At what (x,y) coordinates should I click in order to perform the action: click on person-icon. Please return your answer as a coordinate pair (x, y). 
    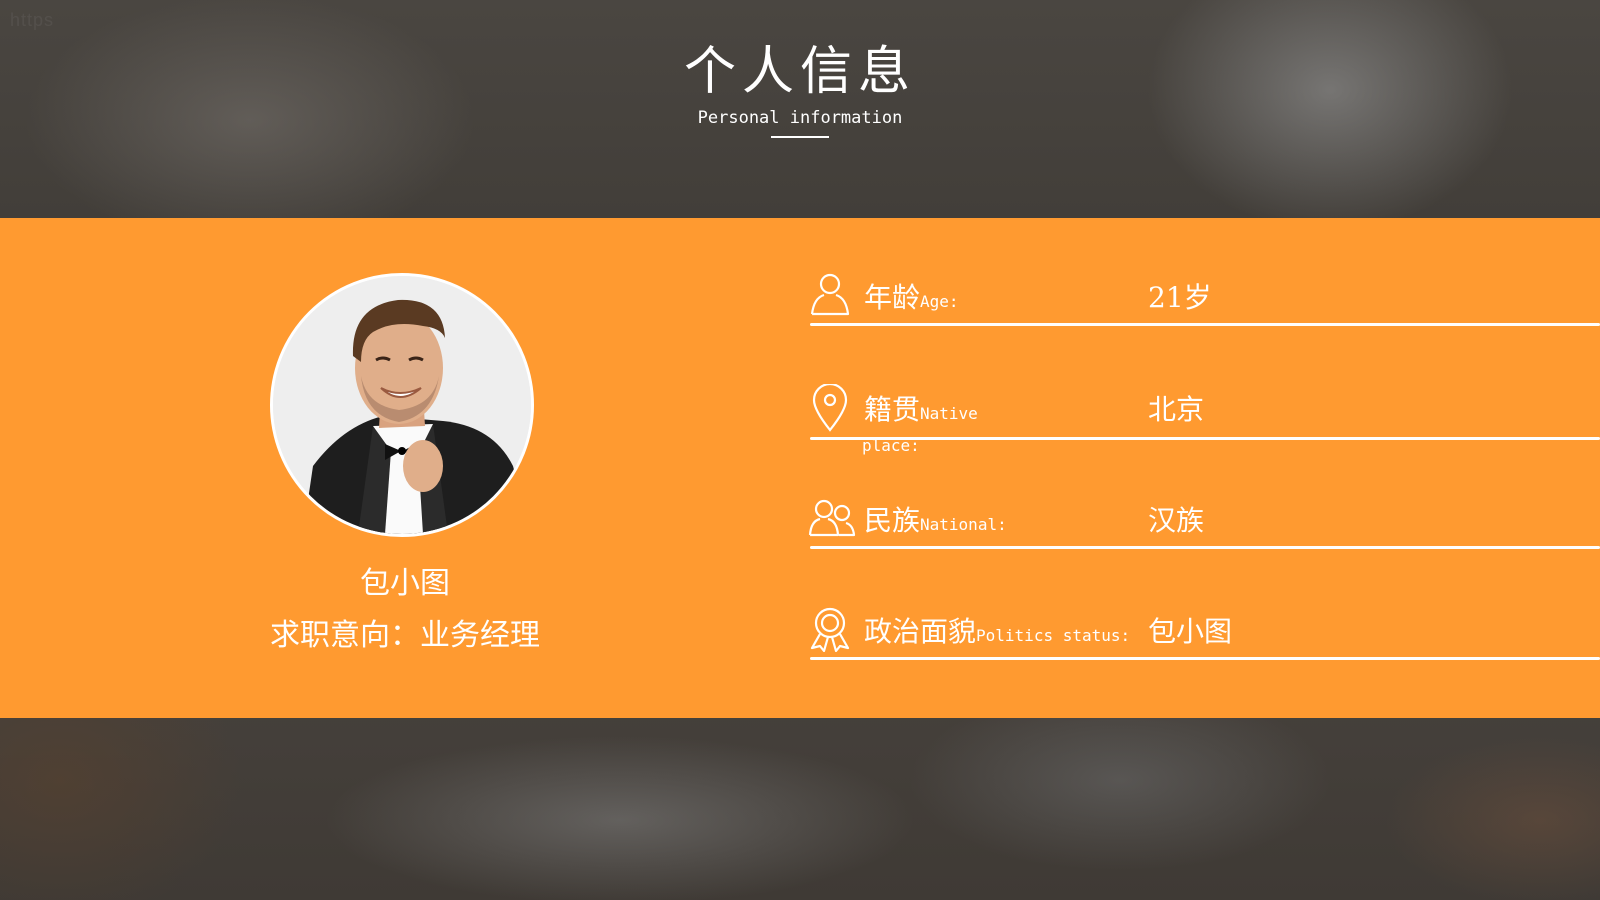
    Looking at the image, I should click on (830, 297).